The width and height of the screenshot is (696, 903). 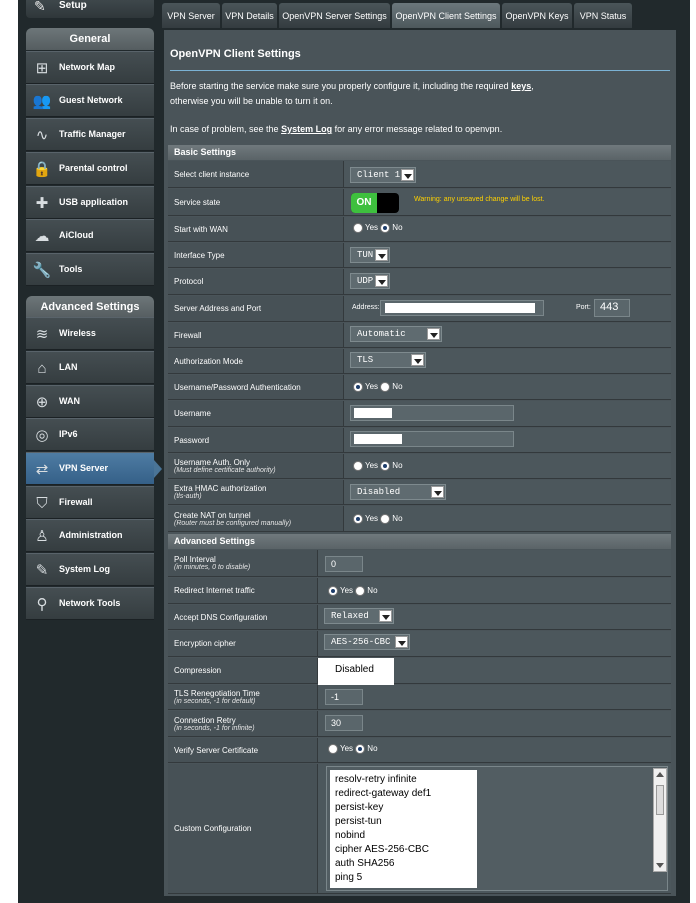 I want to click on tab-vpn-details: VPN Details, so click(x=249, y=15).